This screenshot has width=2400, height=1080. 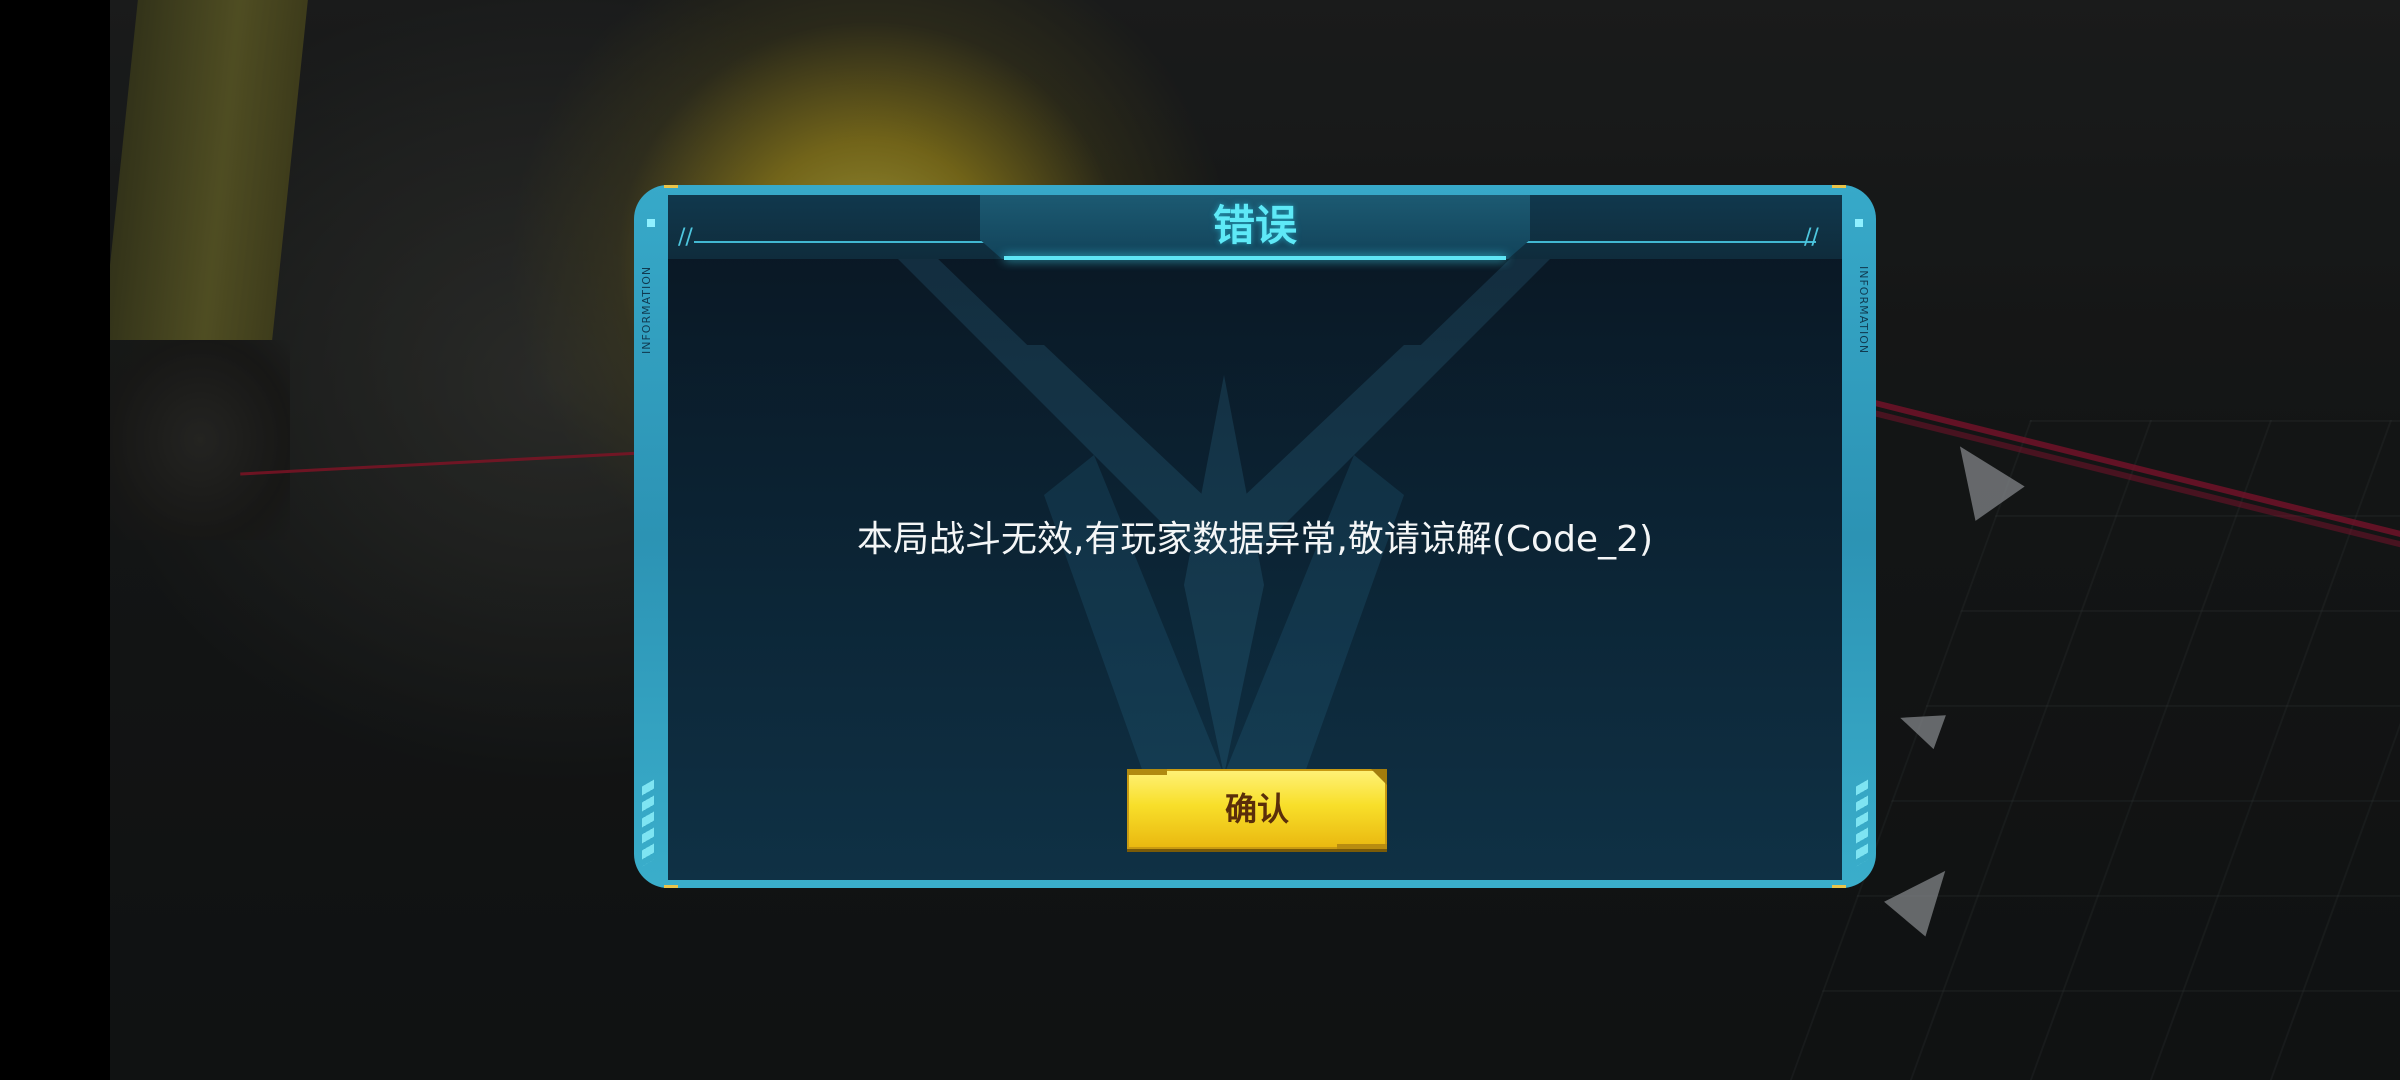 What do you see at coordinates (55, 540) in the screenshot?
I see `screen-cutout` at bounding box center [55, 540].